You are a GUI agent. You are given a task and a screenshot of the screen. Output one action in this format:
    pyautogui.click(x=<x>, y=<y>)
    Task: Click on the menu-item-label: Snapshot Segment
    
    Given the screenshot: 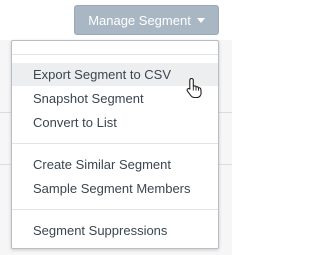 What is the action you would take?
    pyautogui.click(x=88, y=98)
    